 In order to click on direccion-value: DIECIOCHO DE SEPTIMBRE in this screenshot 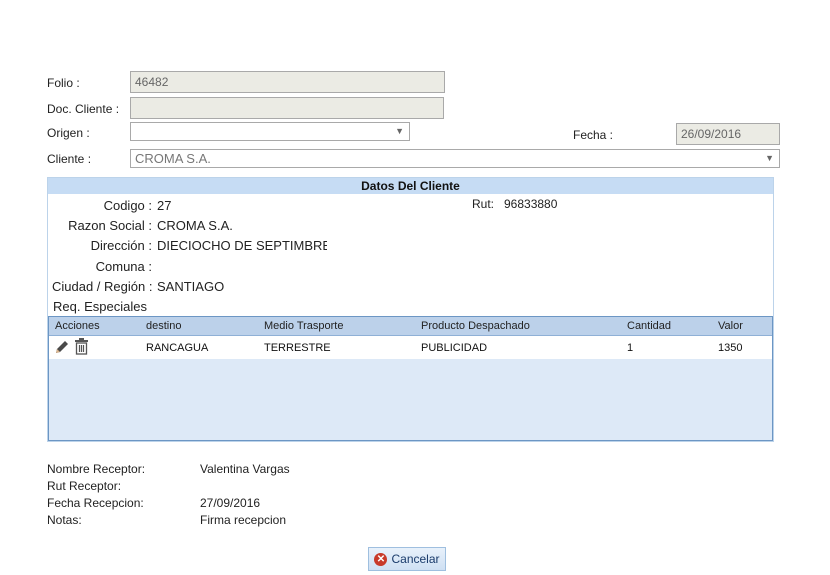, I will do `click(242, 245)`.